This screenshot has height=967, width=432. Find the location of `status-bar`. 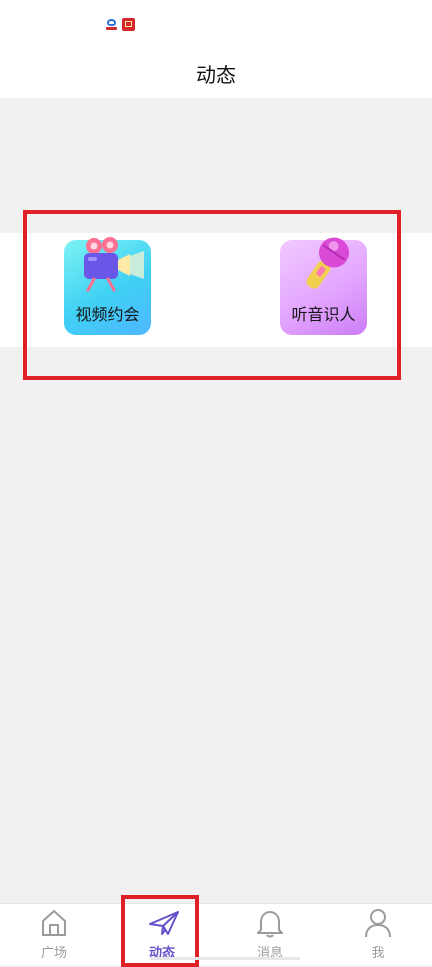

status-bar is located at coordinates (216, 22).